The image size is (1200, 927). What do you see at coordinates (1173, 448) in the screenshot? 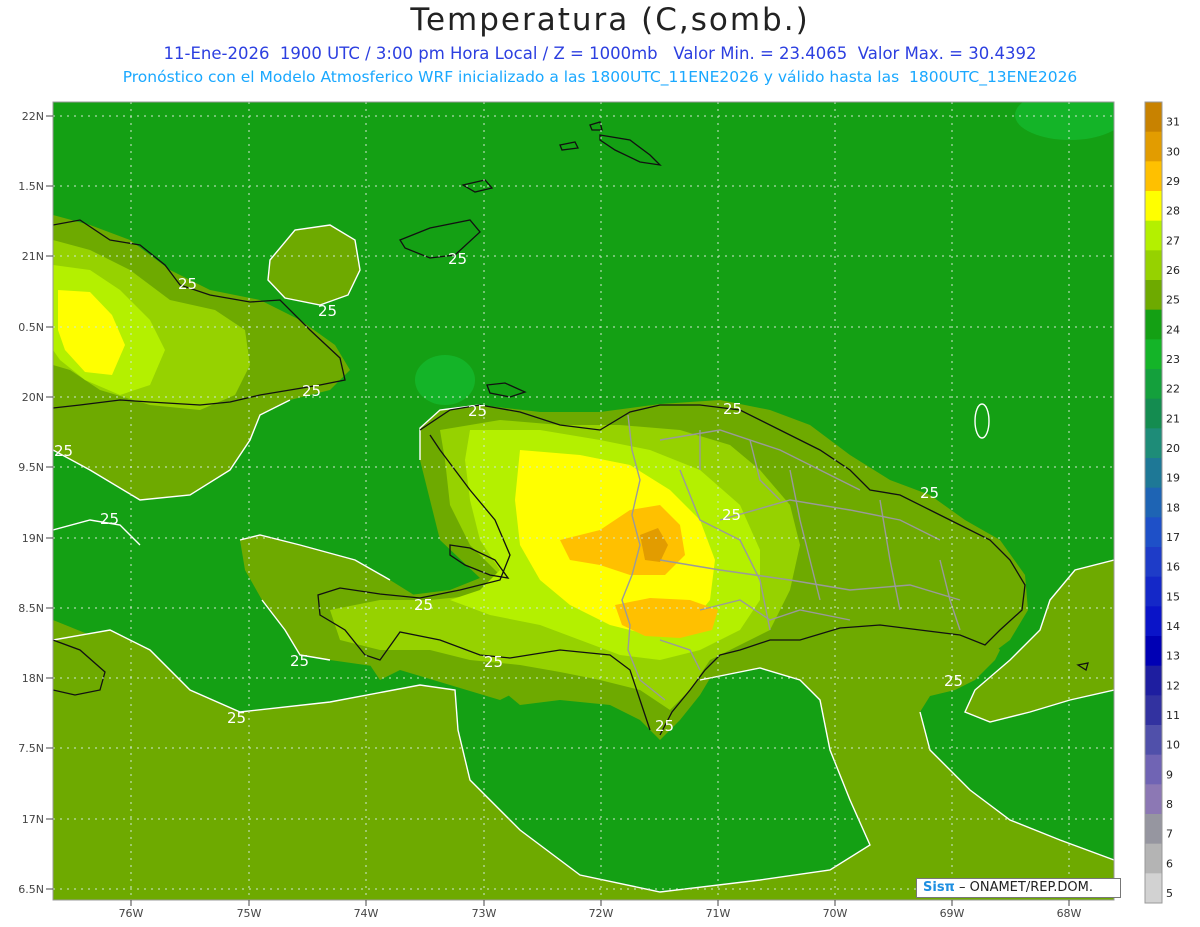
I see `colorbar-label: 20` at bounding box center [1173, 448].